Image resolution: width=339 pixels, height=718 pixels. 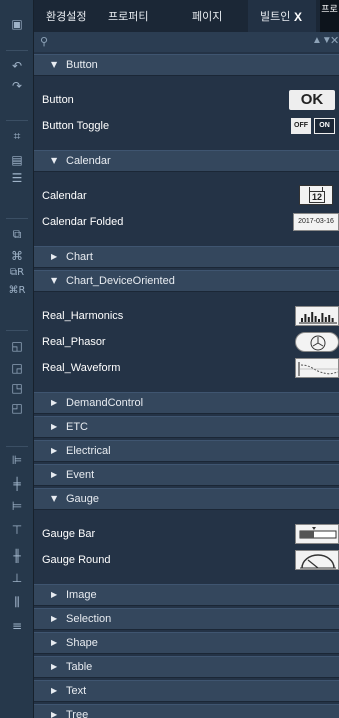 What do you see at coordinates (88, 161) in the screenshot?
I see `group-label: Calendar` at bounding box center [88, 161].